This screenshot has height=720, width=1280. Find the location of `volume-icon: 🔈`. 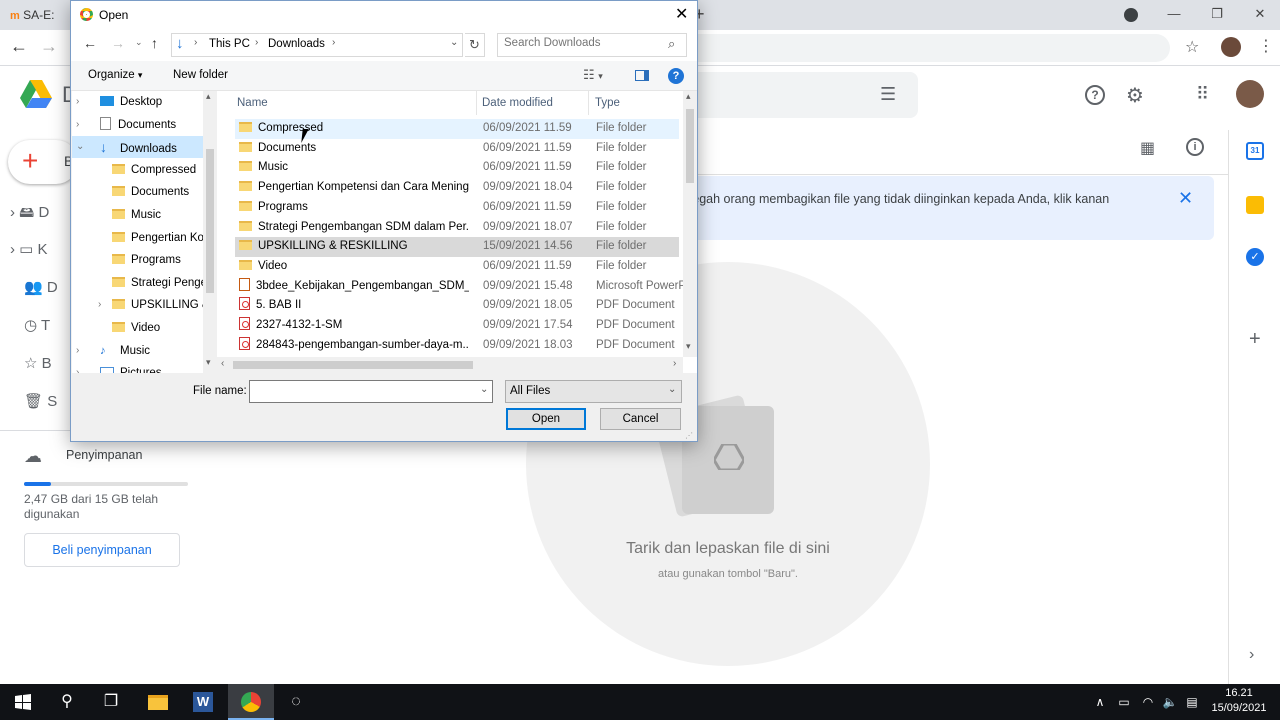

volume-icon: 🔈 is located at coordinates (1170, 702).